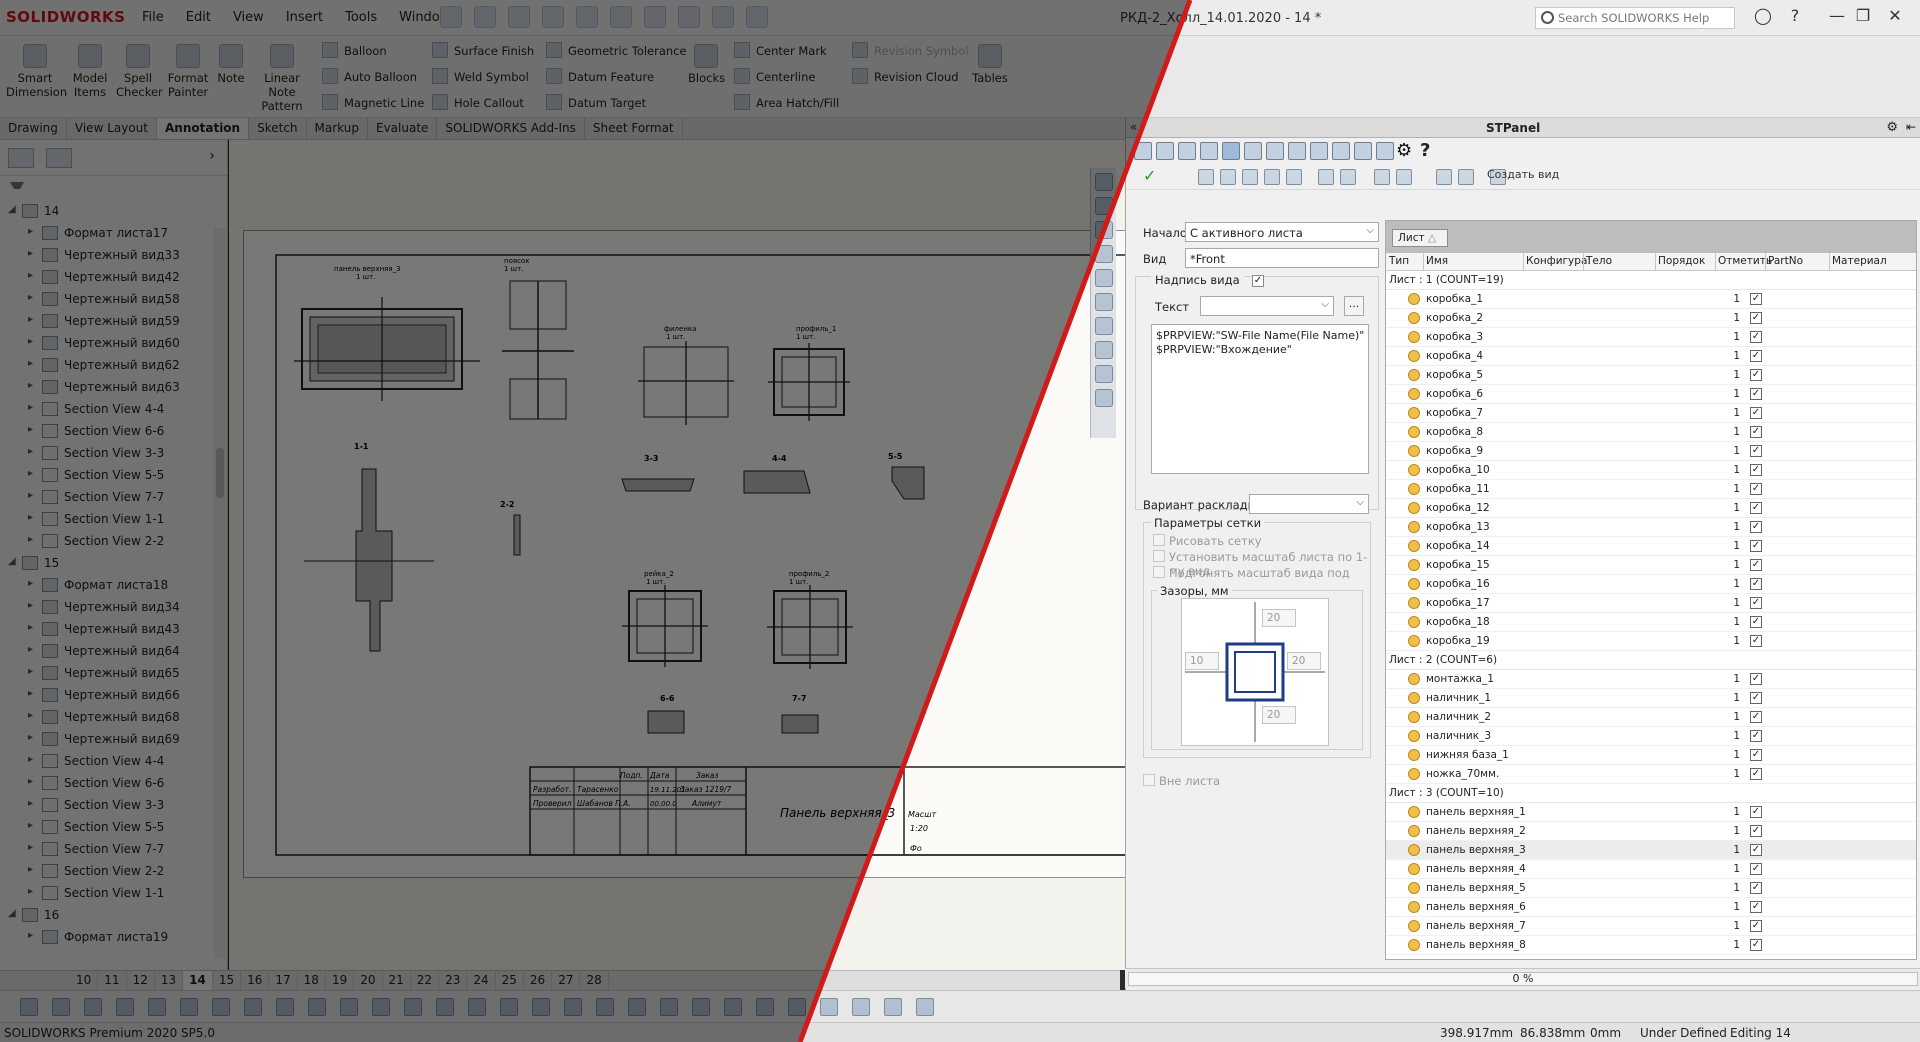 This screenshot has height=1042, width=1920. Describe the element at coordinates (282, 78) in the screenshot. I see `linear-note-pattern-button: Linear Note Pattern` at that location.